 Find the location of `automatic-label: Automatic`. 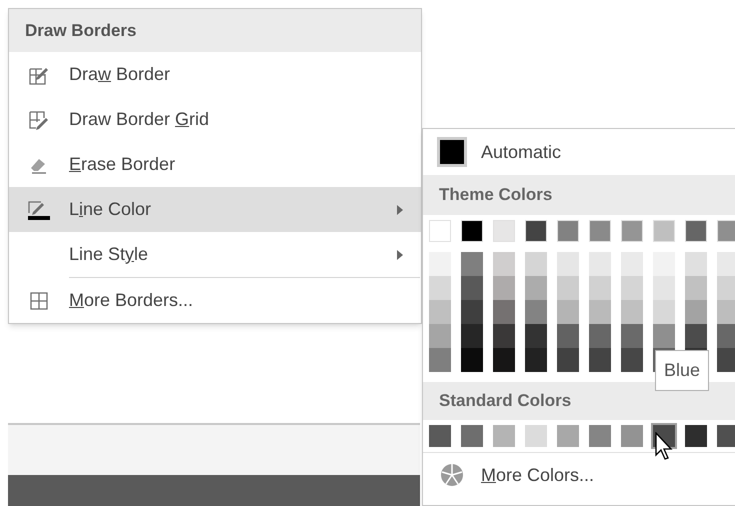

automatic-label: Automatic is located at coordinates (521, 152).